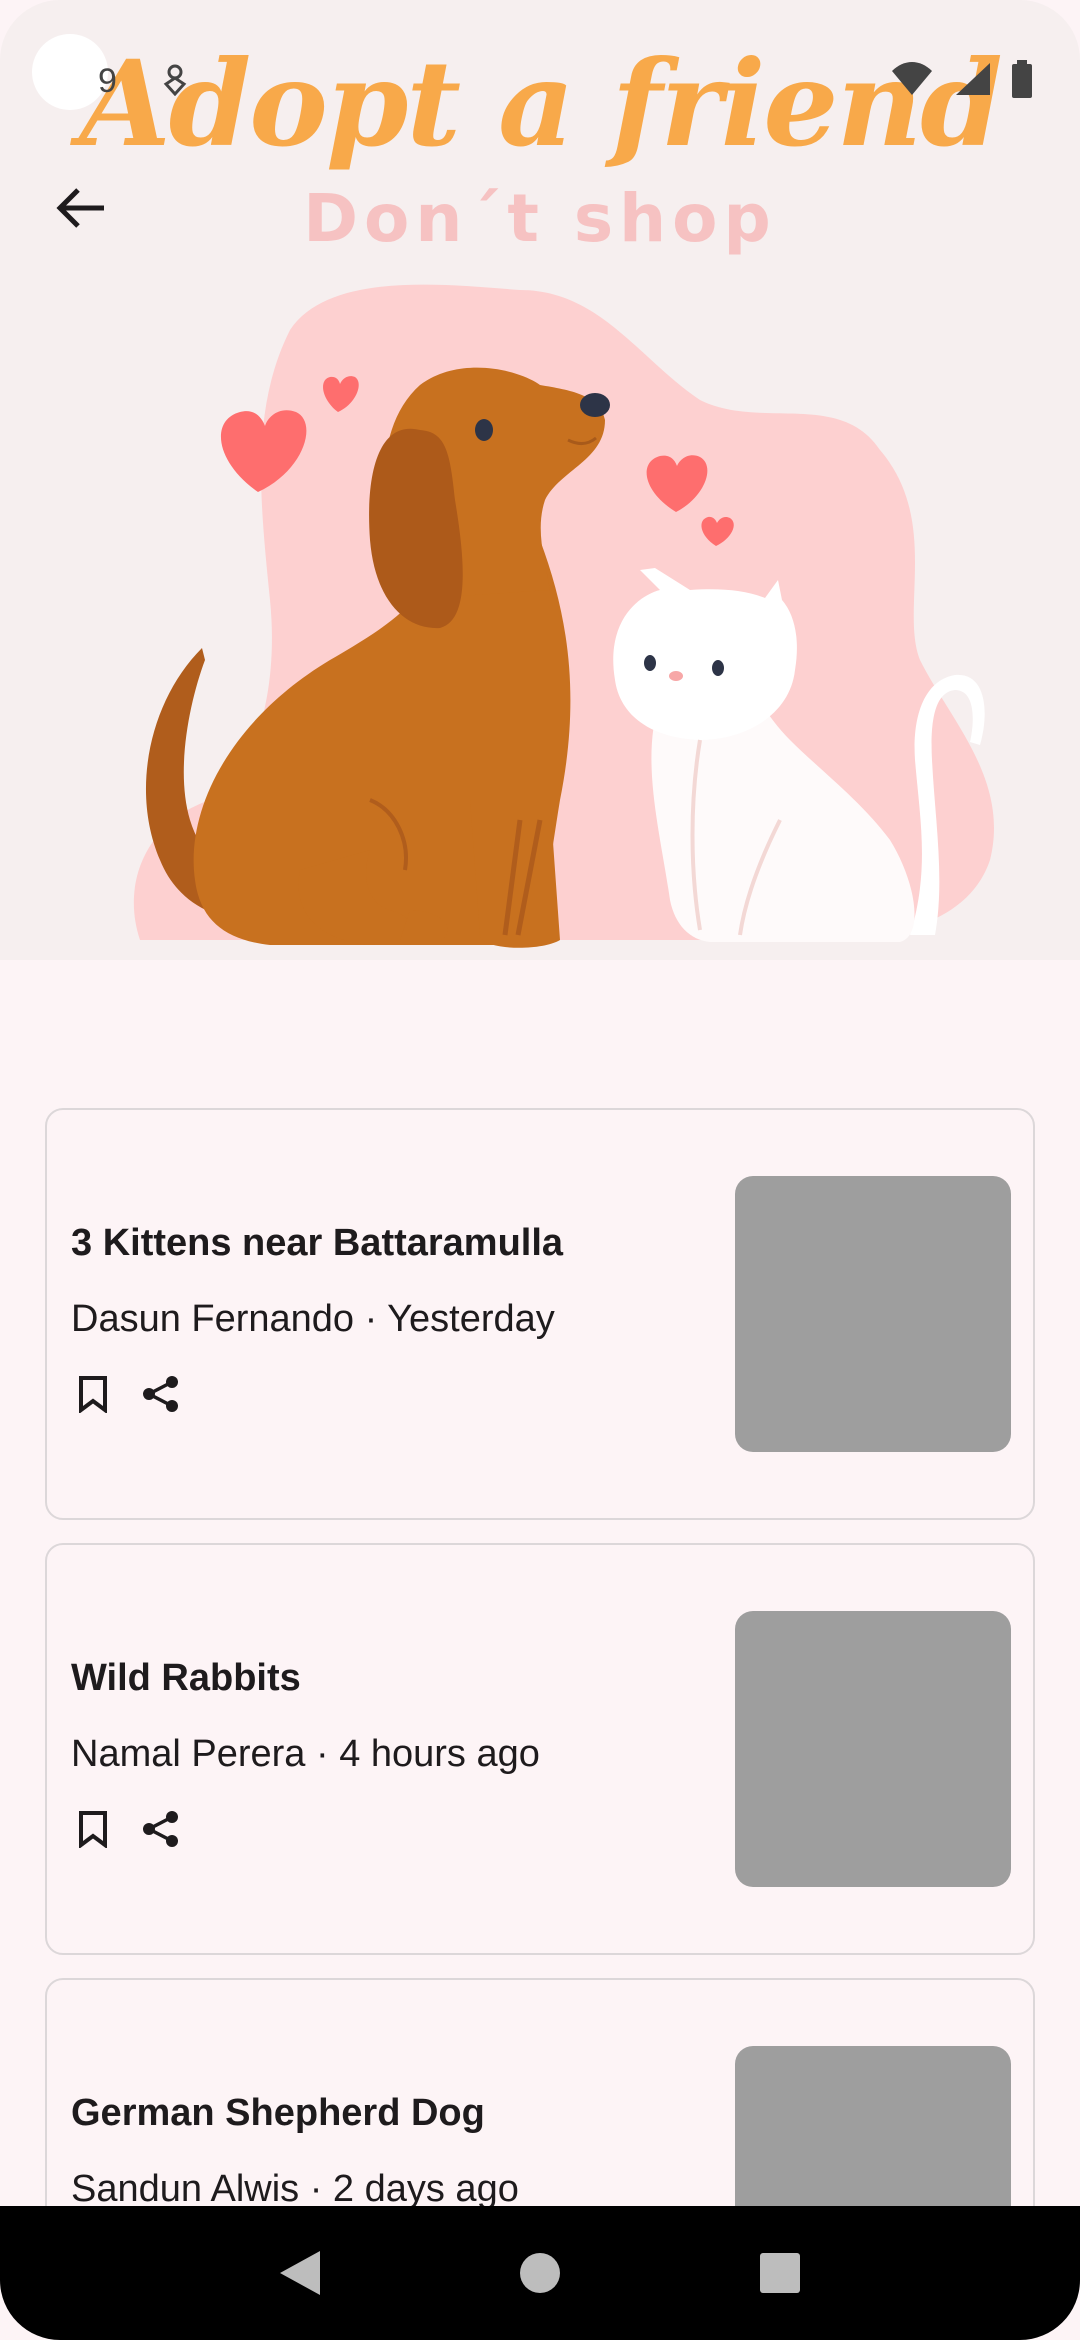 This screenshot has height=2340, width=1080. I want to click on system-nav-bar, so click(540, 2273).